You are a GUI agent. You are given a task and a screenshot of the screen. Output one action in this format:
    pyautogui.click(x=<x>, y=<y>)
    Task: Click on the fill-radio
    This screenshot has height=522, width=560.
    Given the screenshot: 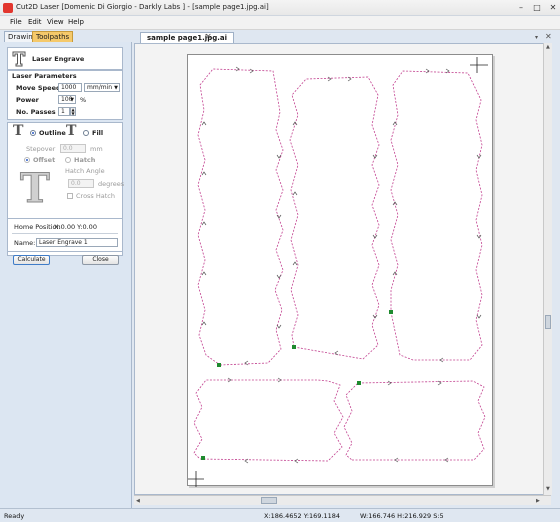 What is the action you would take?
    pyautogui.click(x=86, y=133)
    